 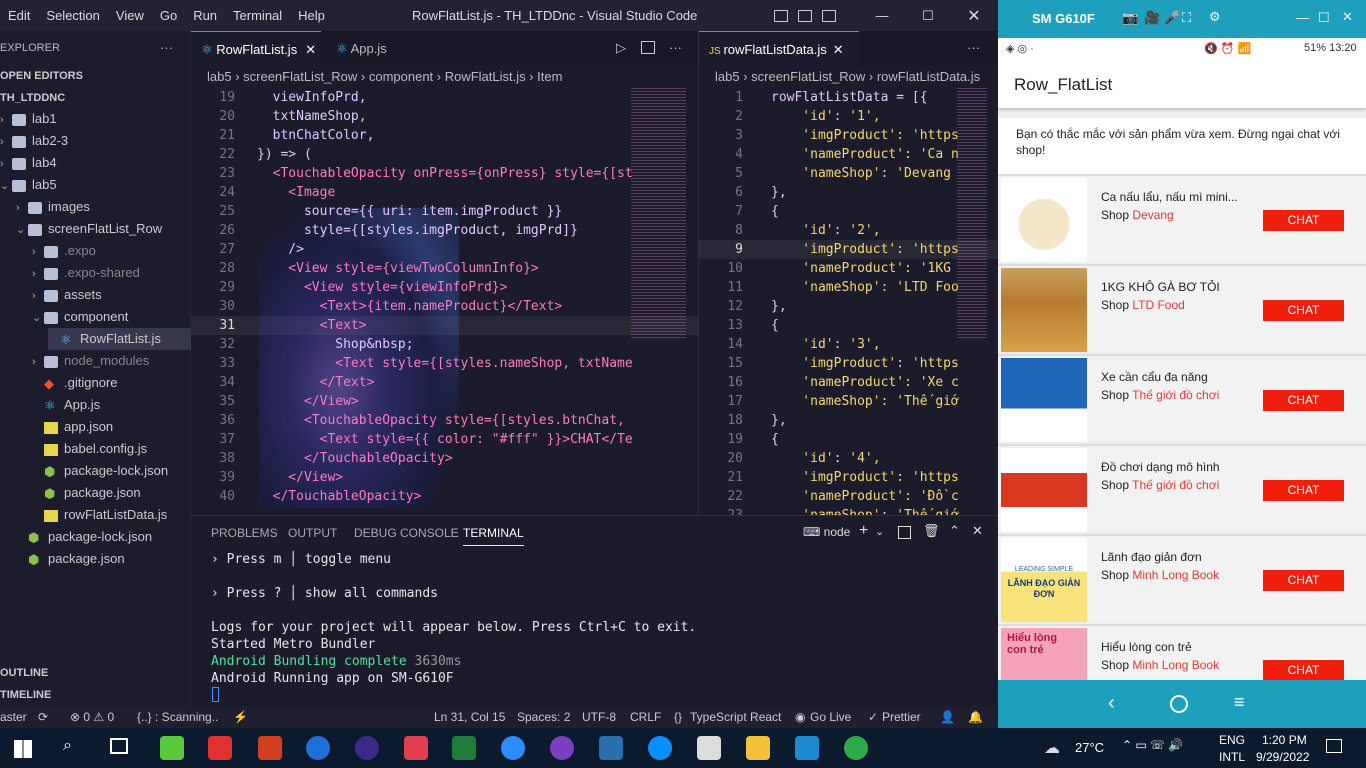 I want to click on minecraft-icon, so click(x=172, y=748).